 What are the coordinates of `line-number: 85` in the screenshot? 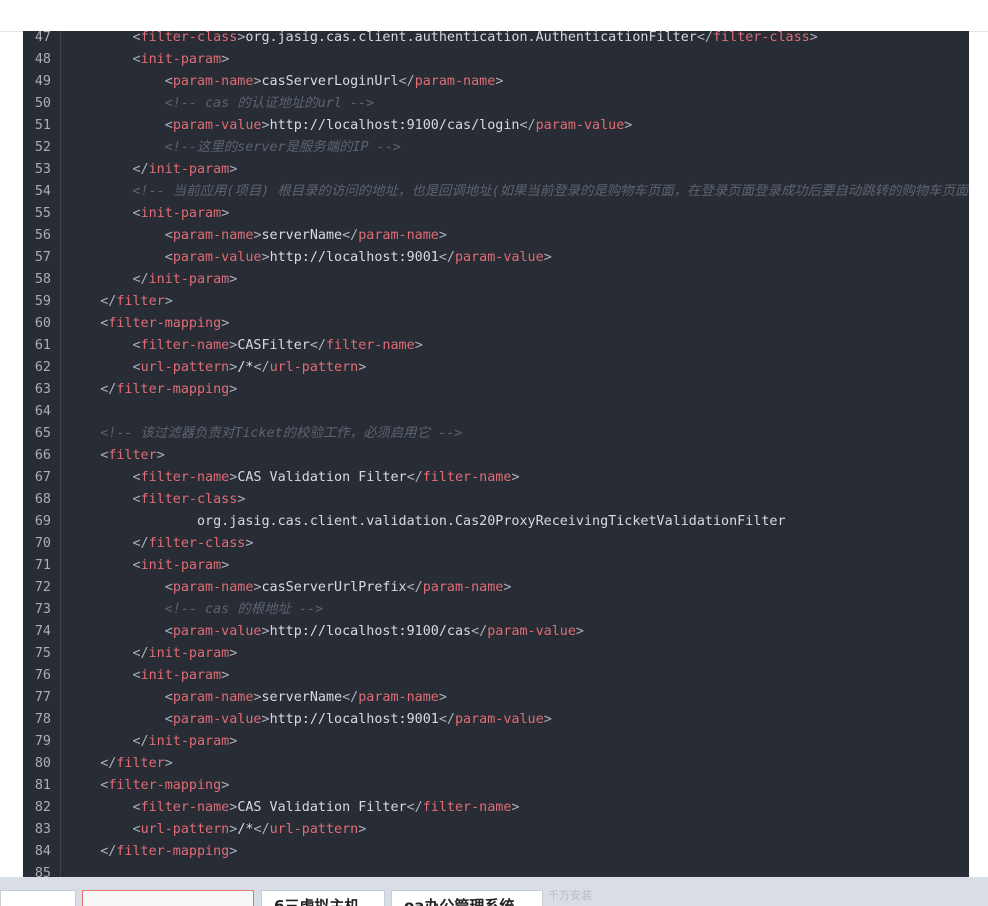 It's located at (42, 871).